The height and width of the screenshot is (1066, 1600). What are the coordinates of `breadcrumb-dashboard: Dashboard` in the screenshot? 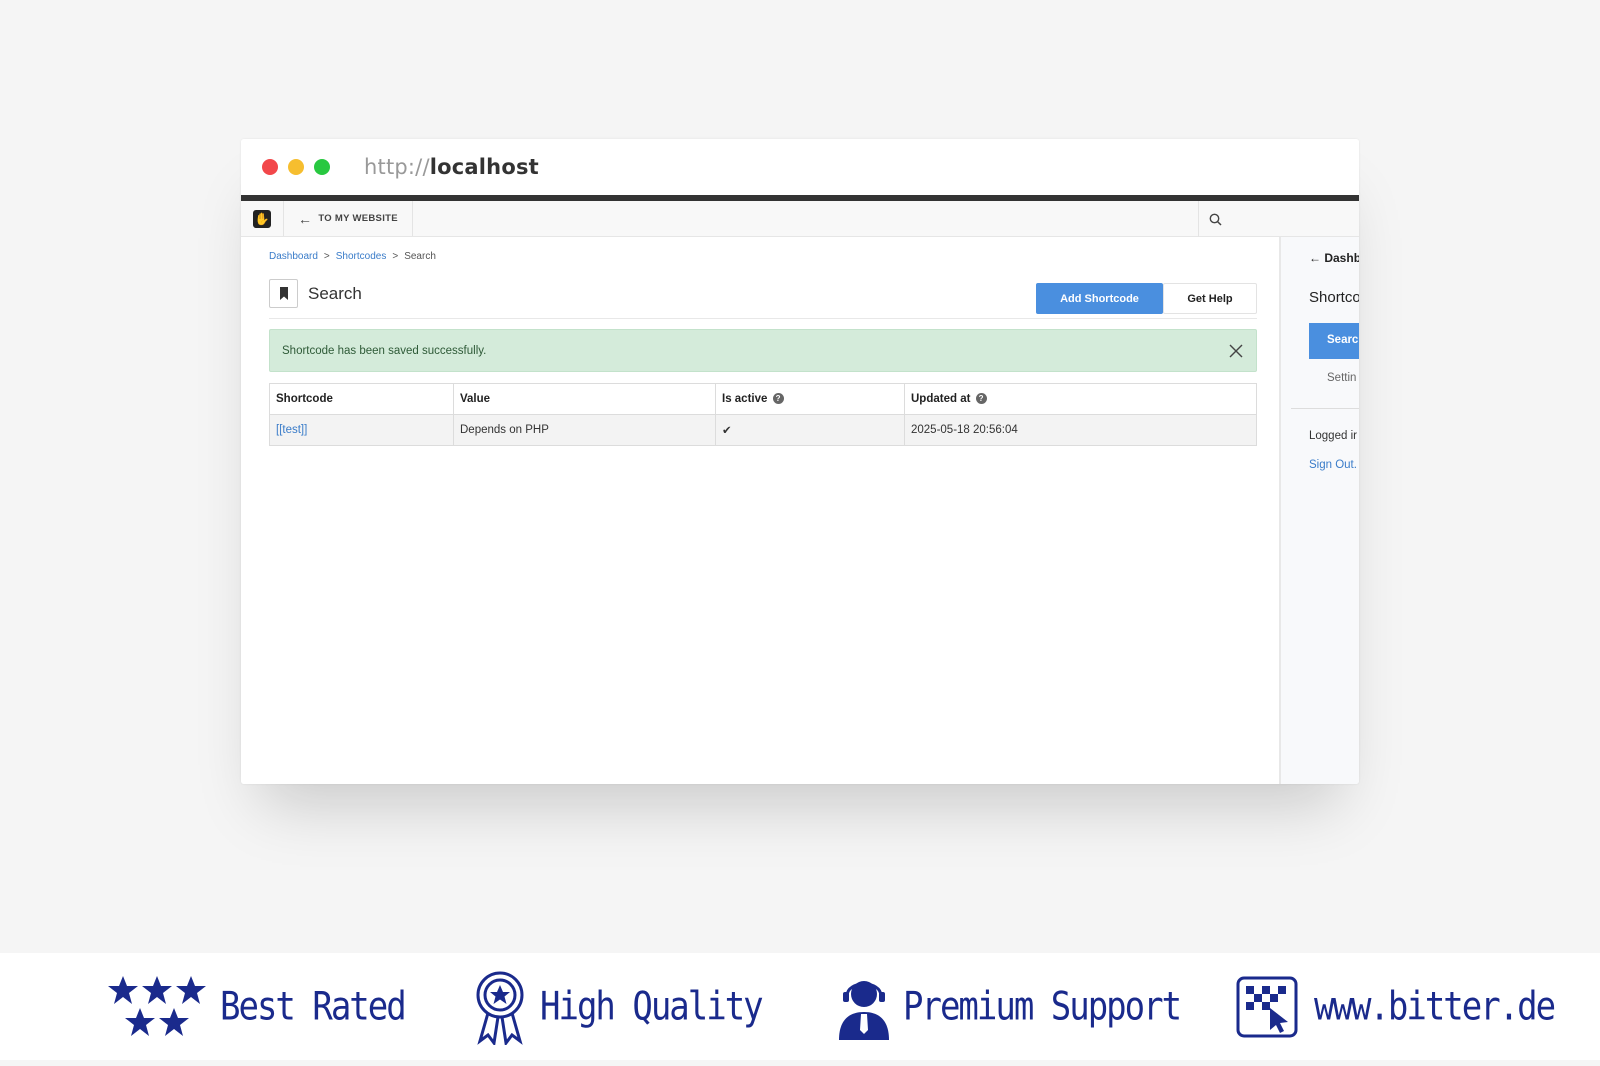 It's located at (293, 256).